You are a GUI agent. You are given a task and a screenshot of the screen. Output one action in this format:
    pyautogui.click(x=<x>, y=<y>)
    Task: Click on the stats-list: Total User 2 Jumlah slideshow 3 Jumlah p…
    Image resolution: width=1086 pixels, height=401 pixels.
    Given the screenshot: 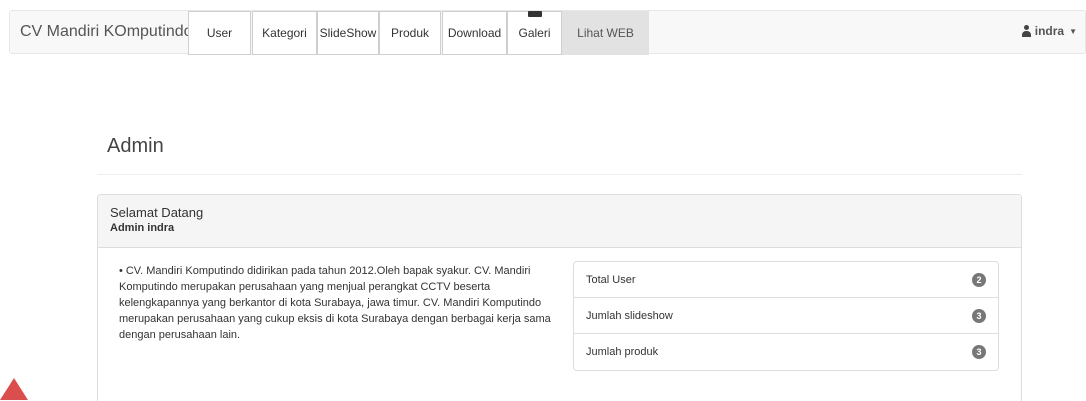 What is the action you would take?
    pyautogui.click(x=786, y=316)
    